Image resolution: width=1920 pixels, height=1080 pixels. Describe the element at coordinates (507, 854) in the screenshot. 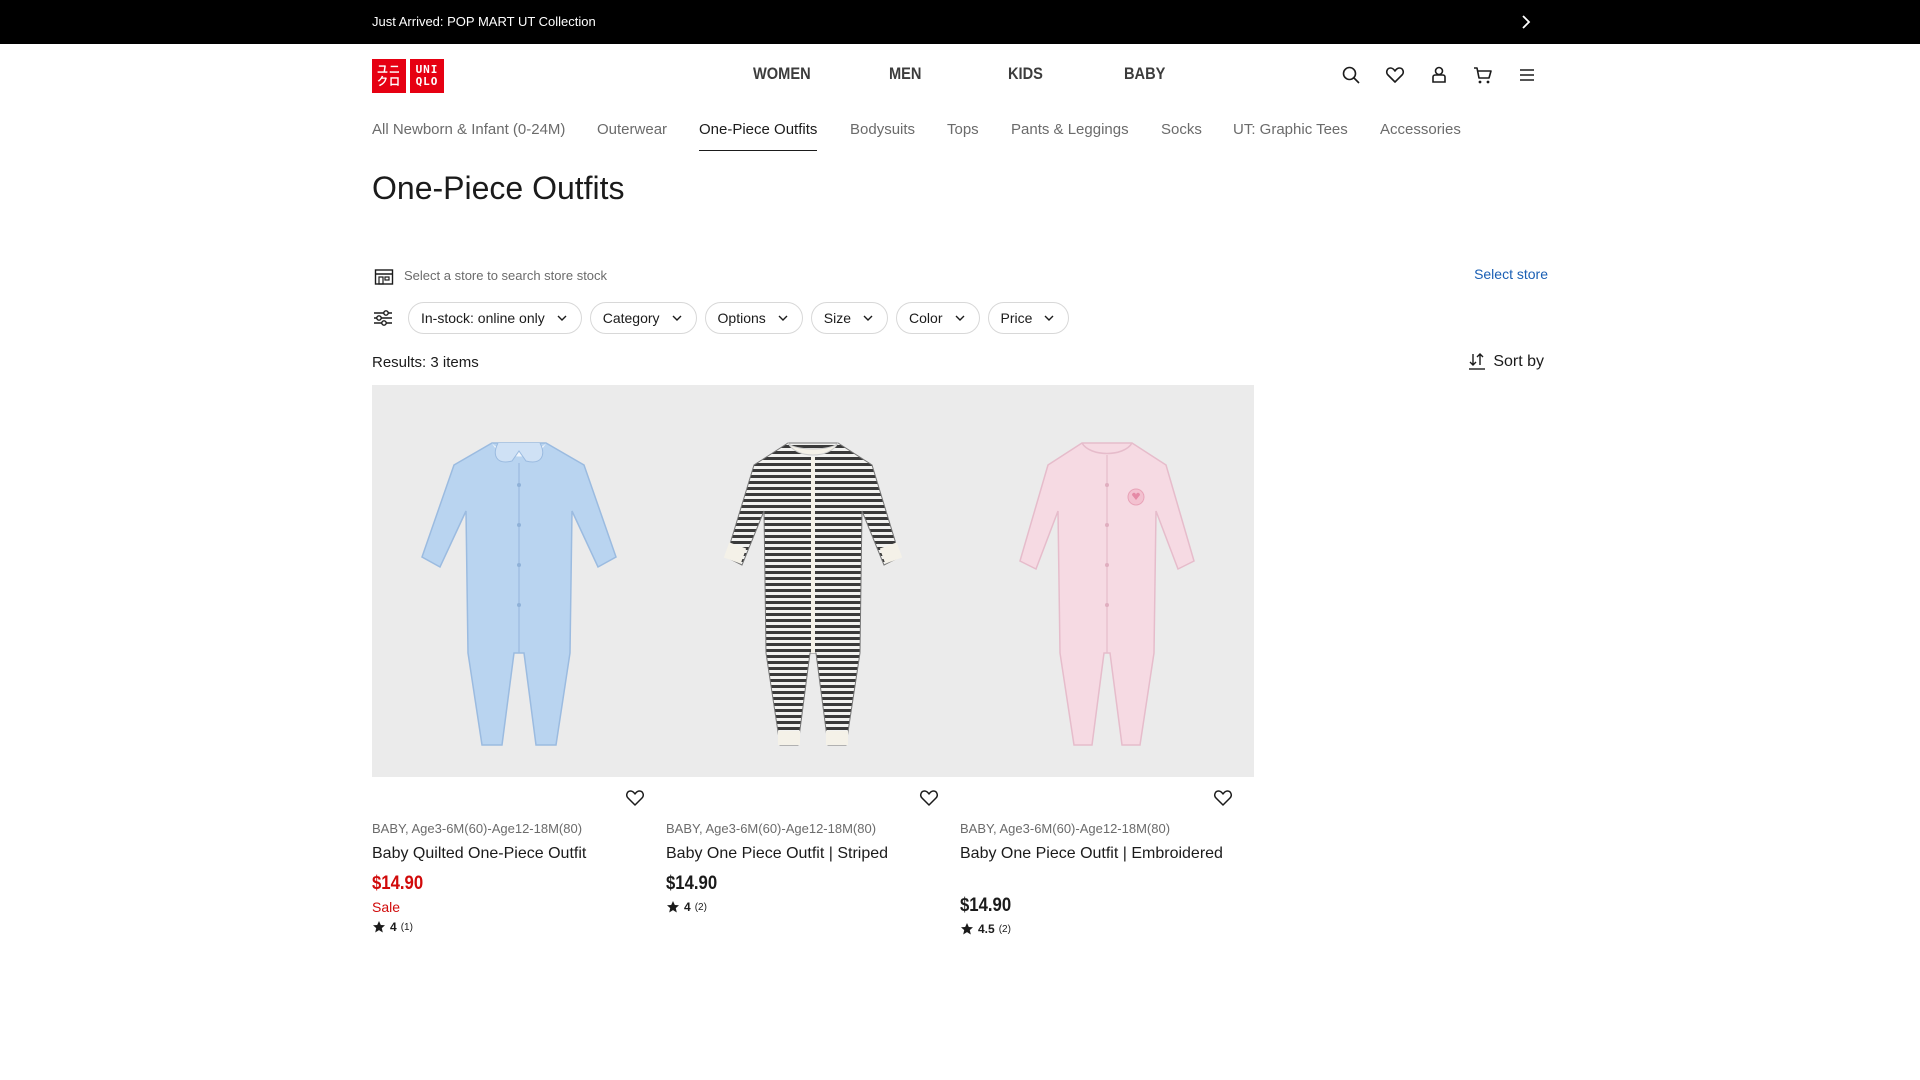

I see `product-name: Baby Quilted One-Piece Outfit` at that location.